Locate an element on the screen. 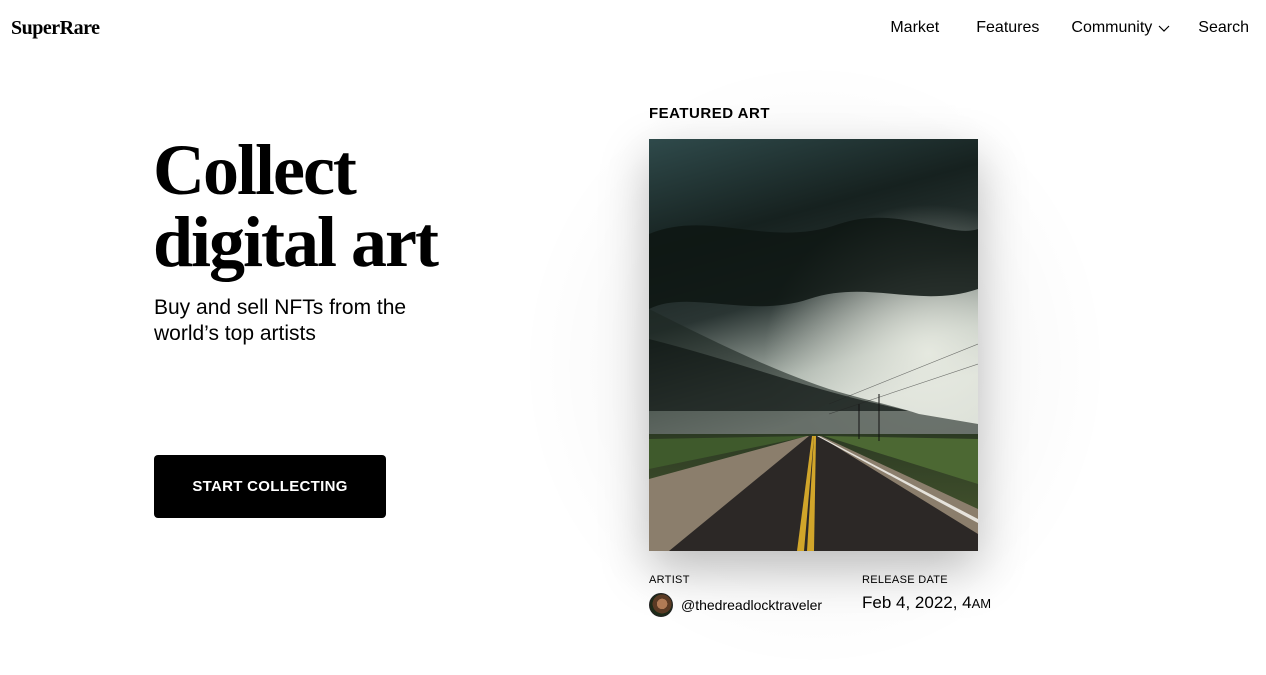 The image size is (1266, 675). release-date-label: RELEASE DATE is located at coordinates (905, 580).